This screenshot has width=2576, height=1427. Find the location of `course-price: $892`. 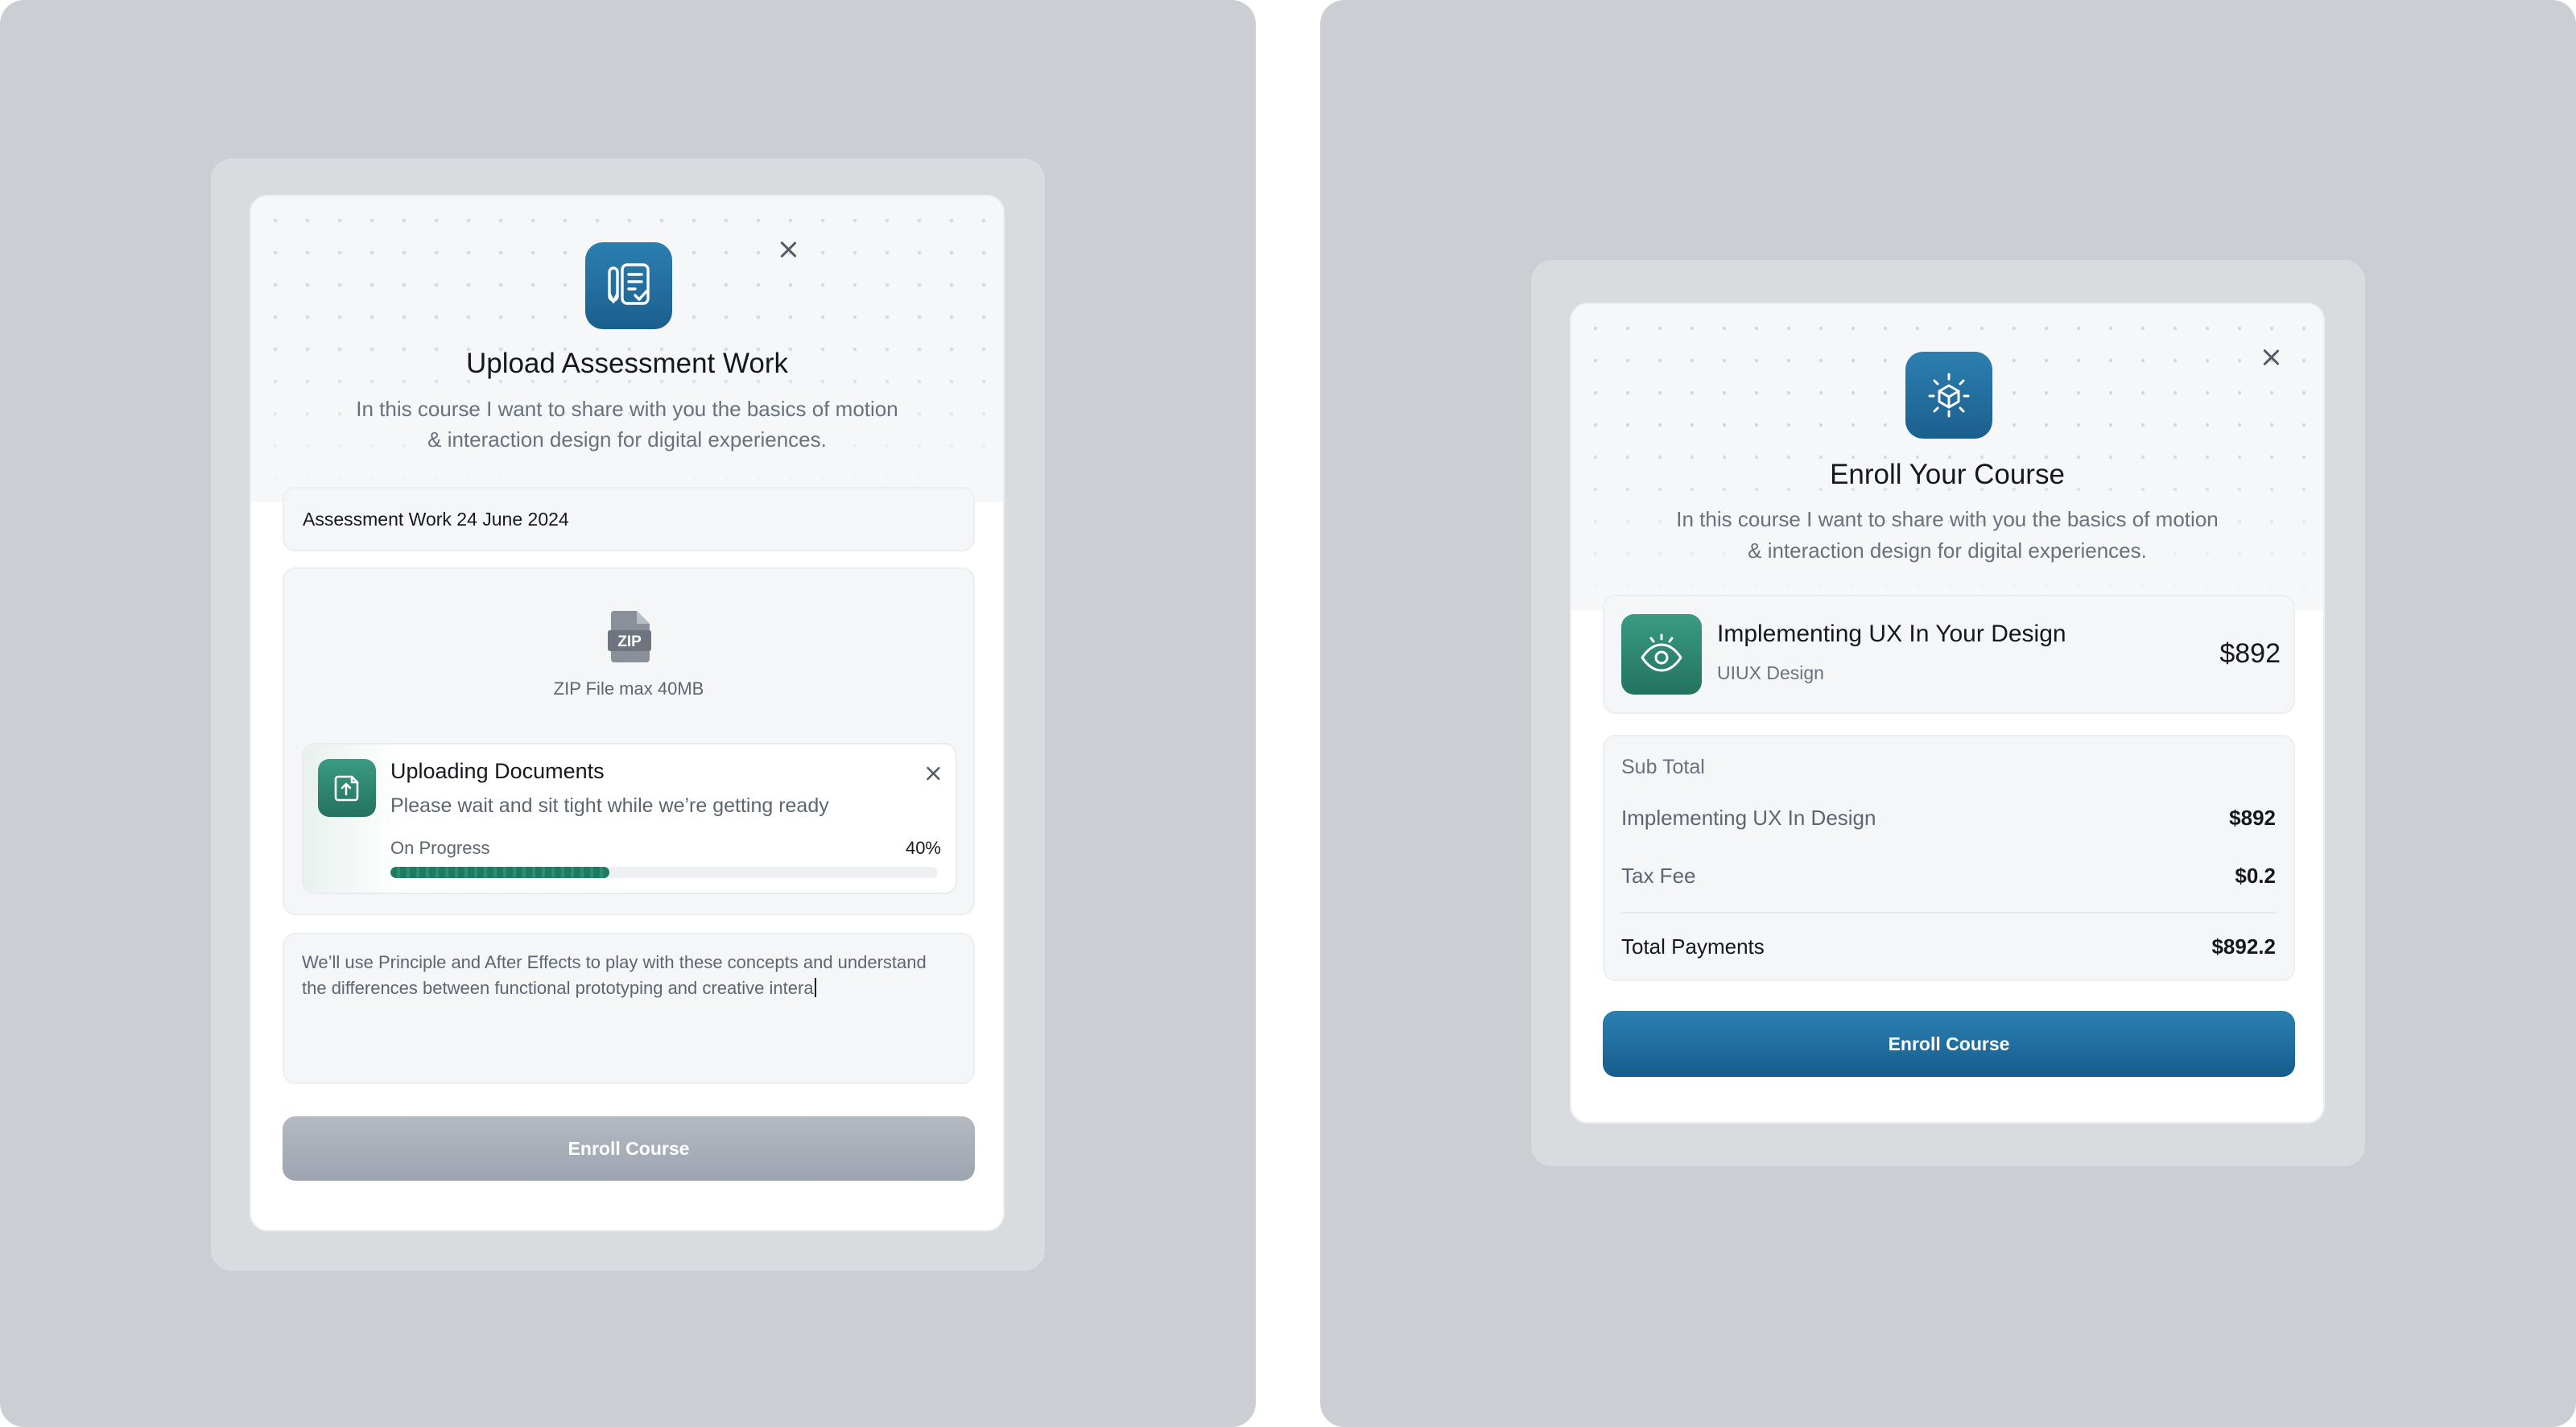

course-price: $892 is located at coordinates (2250, 653).